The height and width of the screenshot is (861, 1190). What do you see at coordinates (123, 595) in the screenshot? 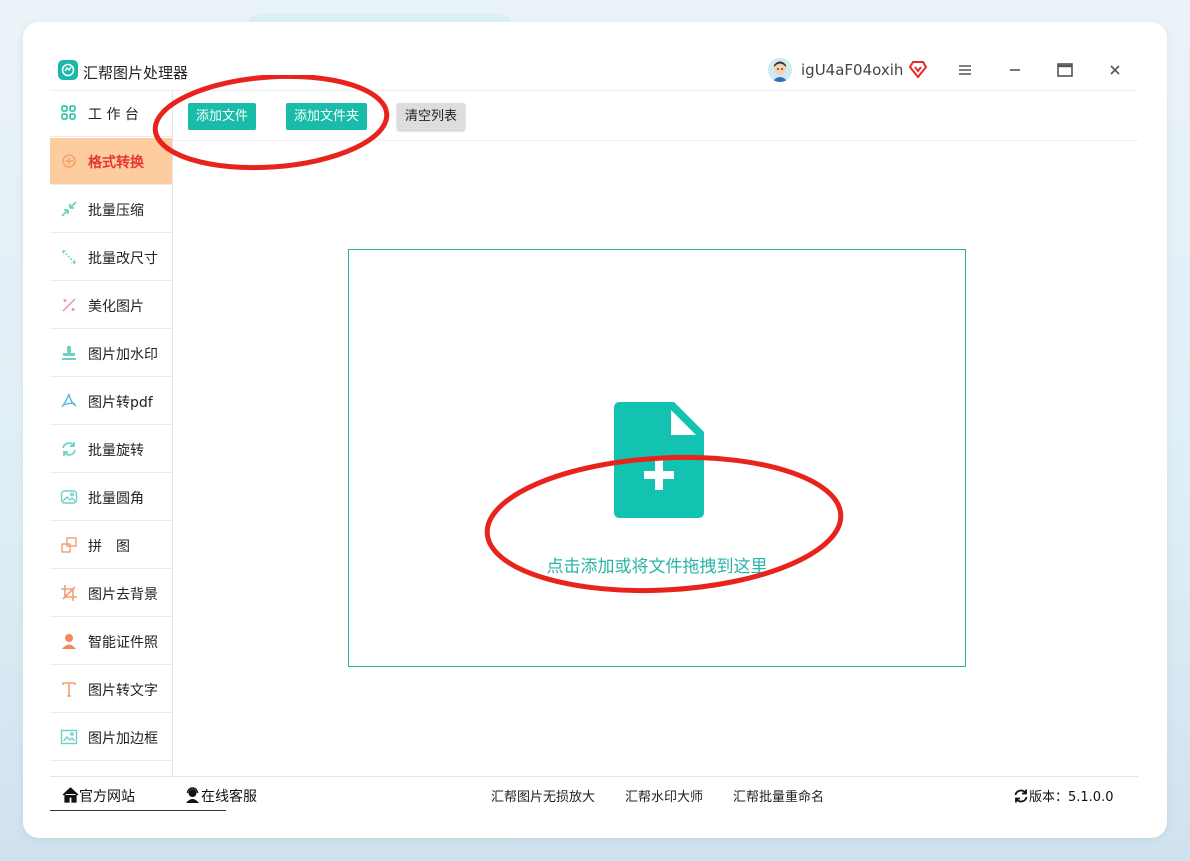
I see `sidebar-item-label: 图片去背景` at bounding box center [123, 595].